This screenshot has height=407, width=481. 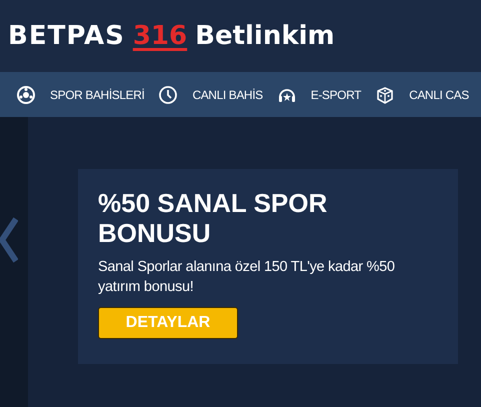 What do you see at coordinates (160, 36) in the screenshot?
I see `logo-number: 316` at bounding box center [160, 36].